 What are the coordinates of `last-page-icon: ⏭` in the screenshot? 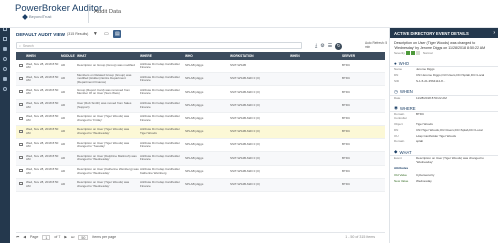 It's located at (72, 237).